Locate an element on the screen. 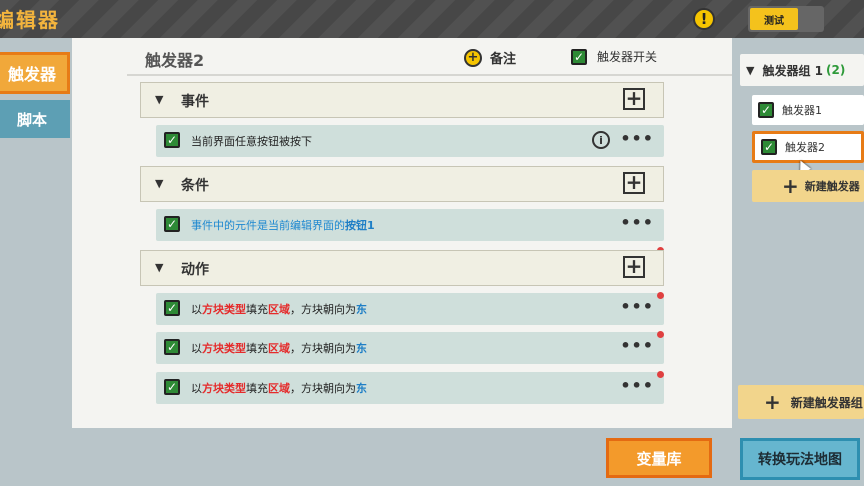  new-trigger-button: + 新建触发器 is located at coordinates (808, 186).